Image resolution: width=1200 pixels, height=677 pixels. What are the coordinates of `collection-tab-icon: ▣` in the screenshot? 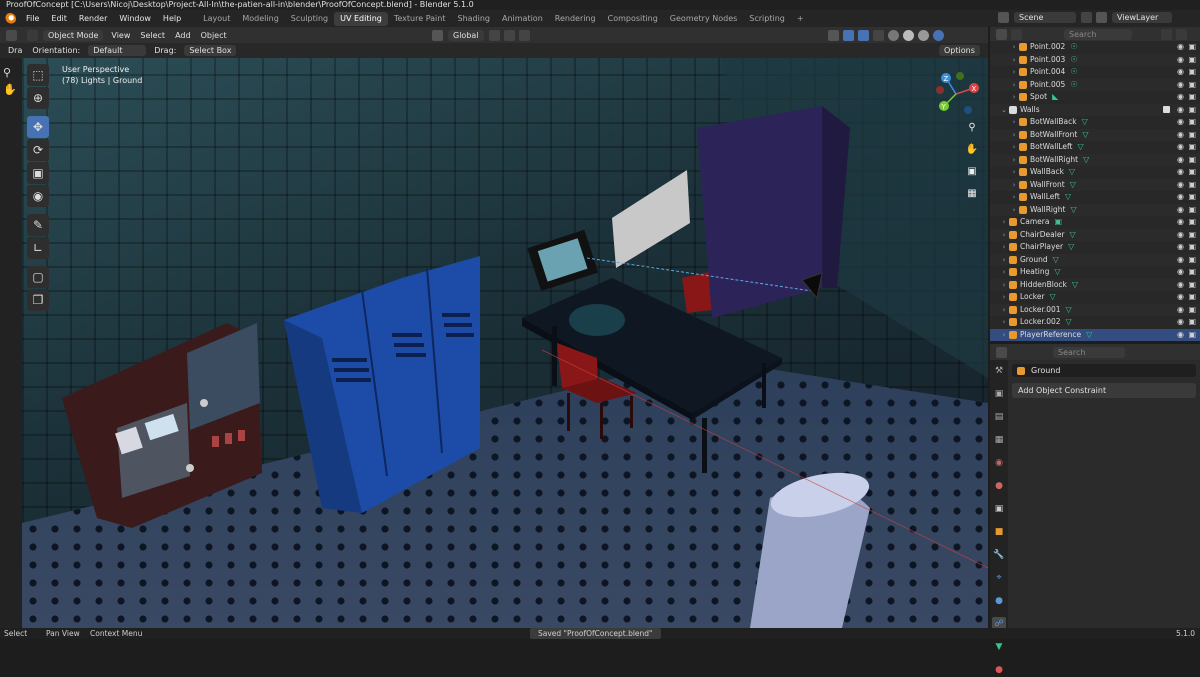 It's located at (999, 509).